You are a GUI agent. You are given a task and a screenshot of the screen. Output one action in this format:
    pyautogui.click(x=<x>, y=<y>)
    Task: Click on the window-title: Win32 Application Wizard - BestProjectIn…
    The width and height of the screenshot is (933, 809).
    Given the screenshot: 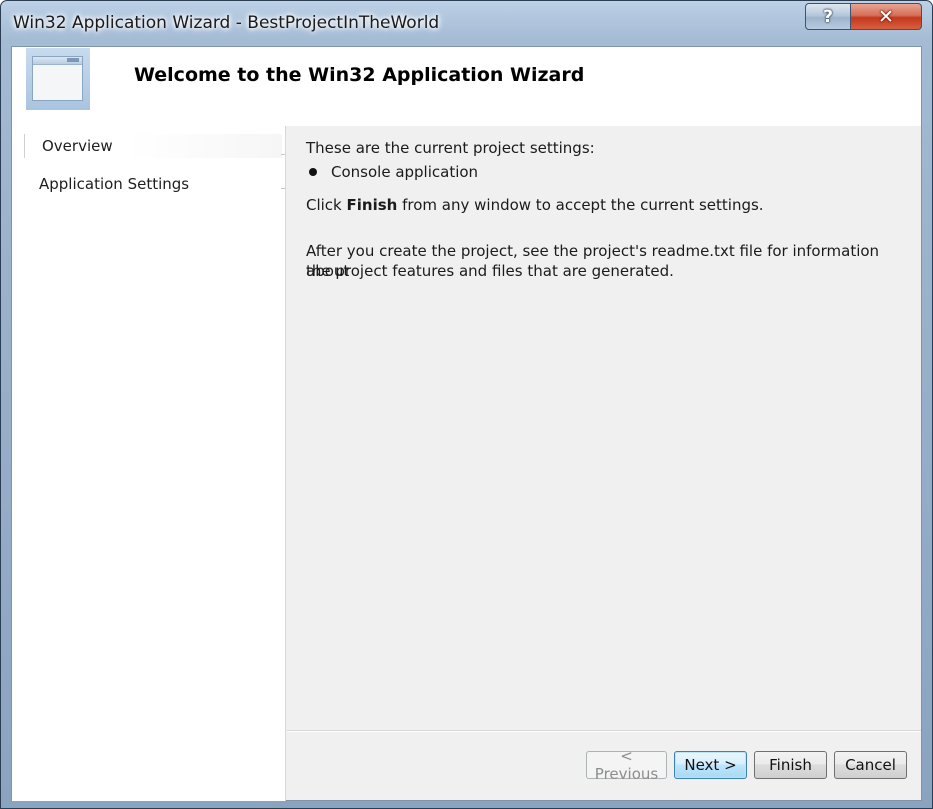 What is the action you would take?
    pyautogui.click(x=226, y=23)
    